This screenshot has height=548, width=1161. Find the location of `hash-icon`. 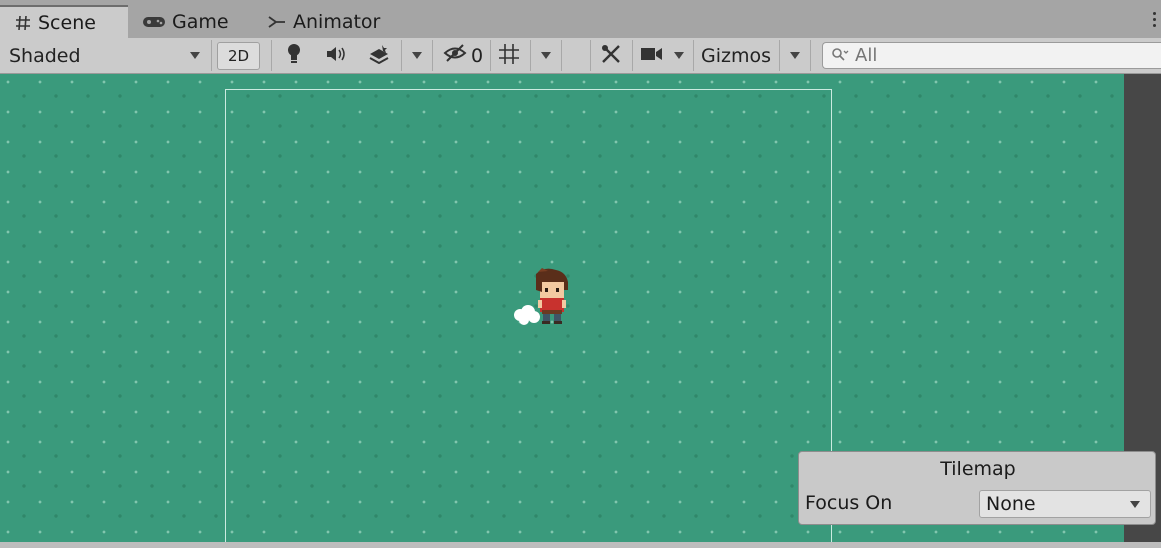

hash-icon is located at coordinates (23, 23).